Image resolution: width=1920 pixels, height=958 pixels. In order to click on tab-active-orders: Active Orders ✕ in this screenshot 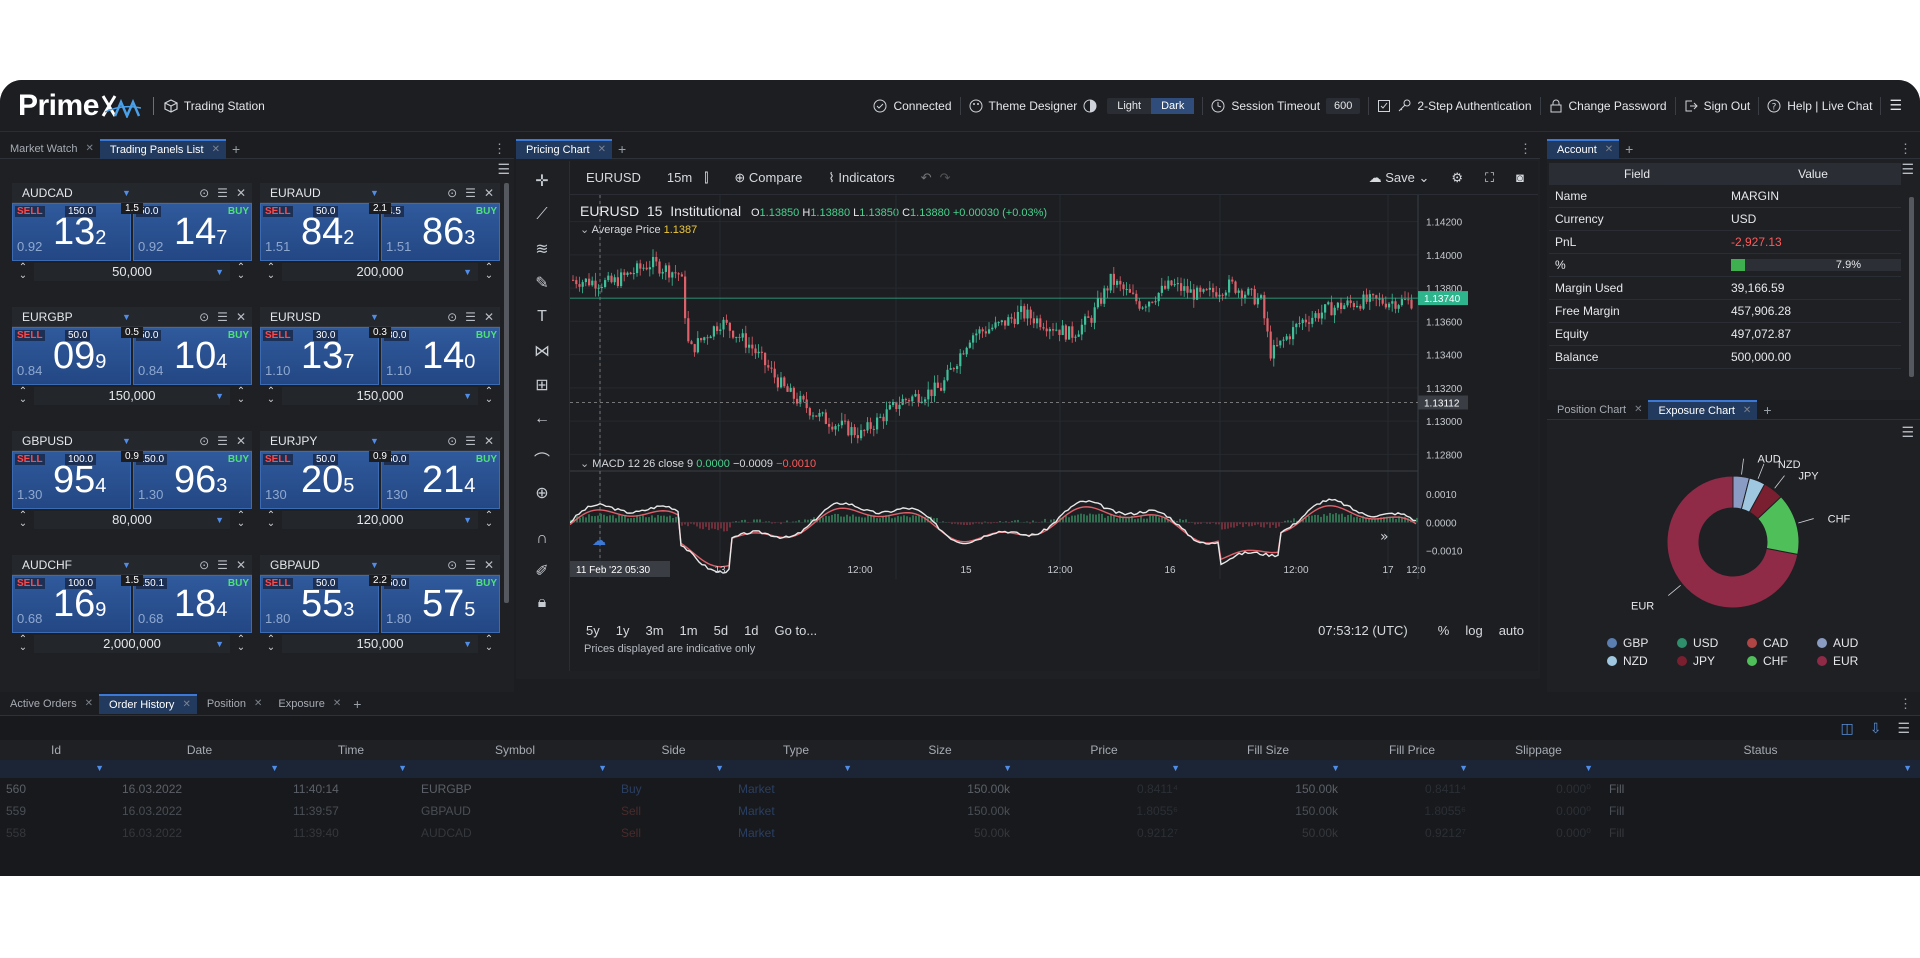, I will do `click(49, 704)`.